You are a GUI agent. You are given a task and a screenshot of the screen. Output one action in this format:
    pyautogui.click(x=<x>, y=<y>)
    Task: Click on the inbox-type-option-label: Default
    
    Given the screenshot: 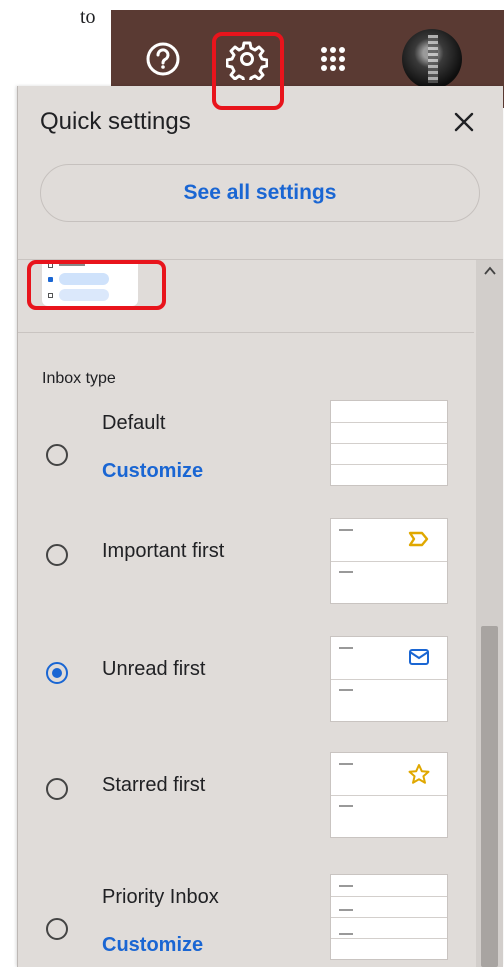 What is the action you would take?
    pyautogui.click(x=134, y=423)
    